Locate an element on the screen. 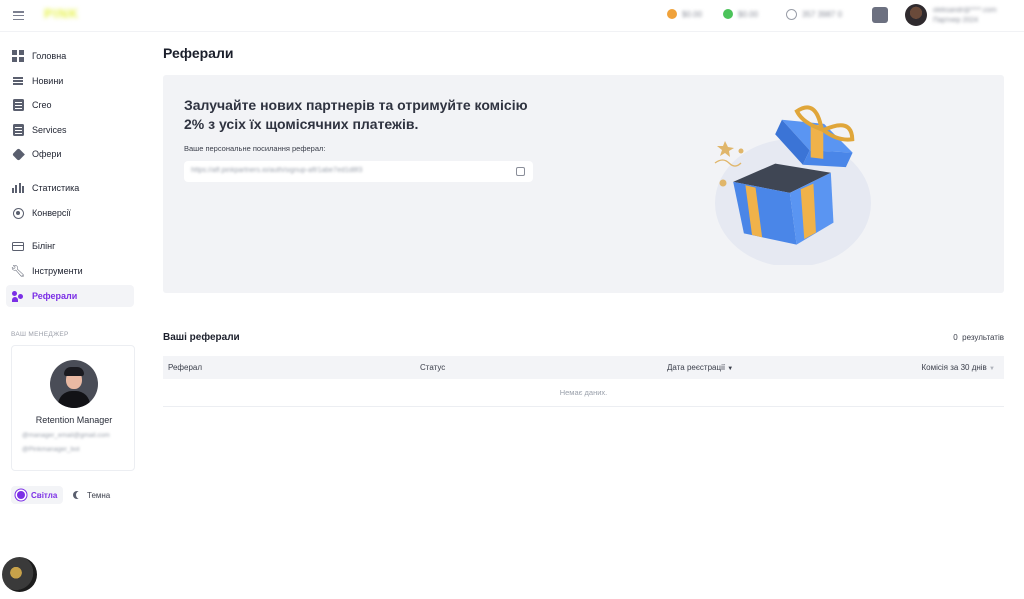  coin-icon is located at coordinates (672, 14).